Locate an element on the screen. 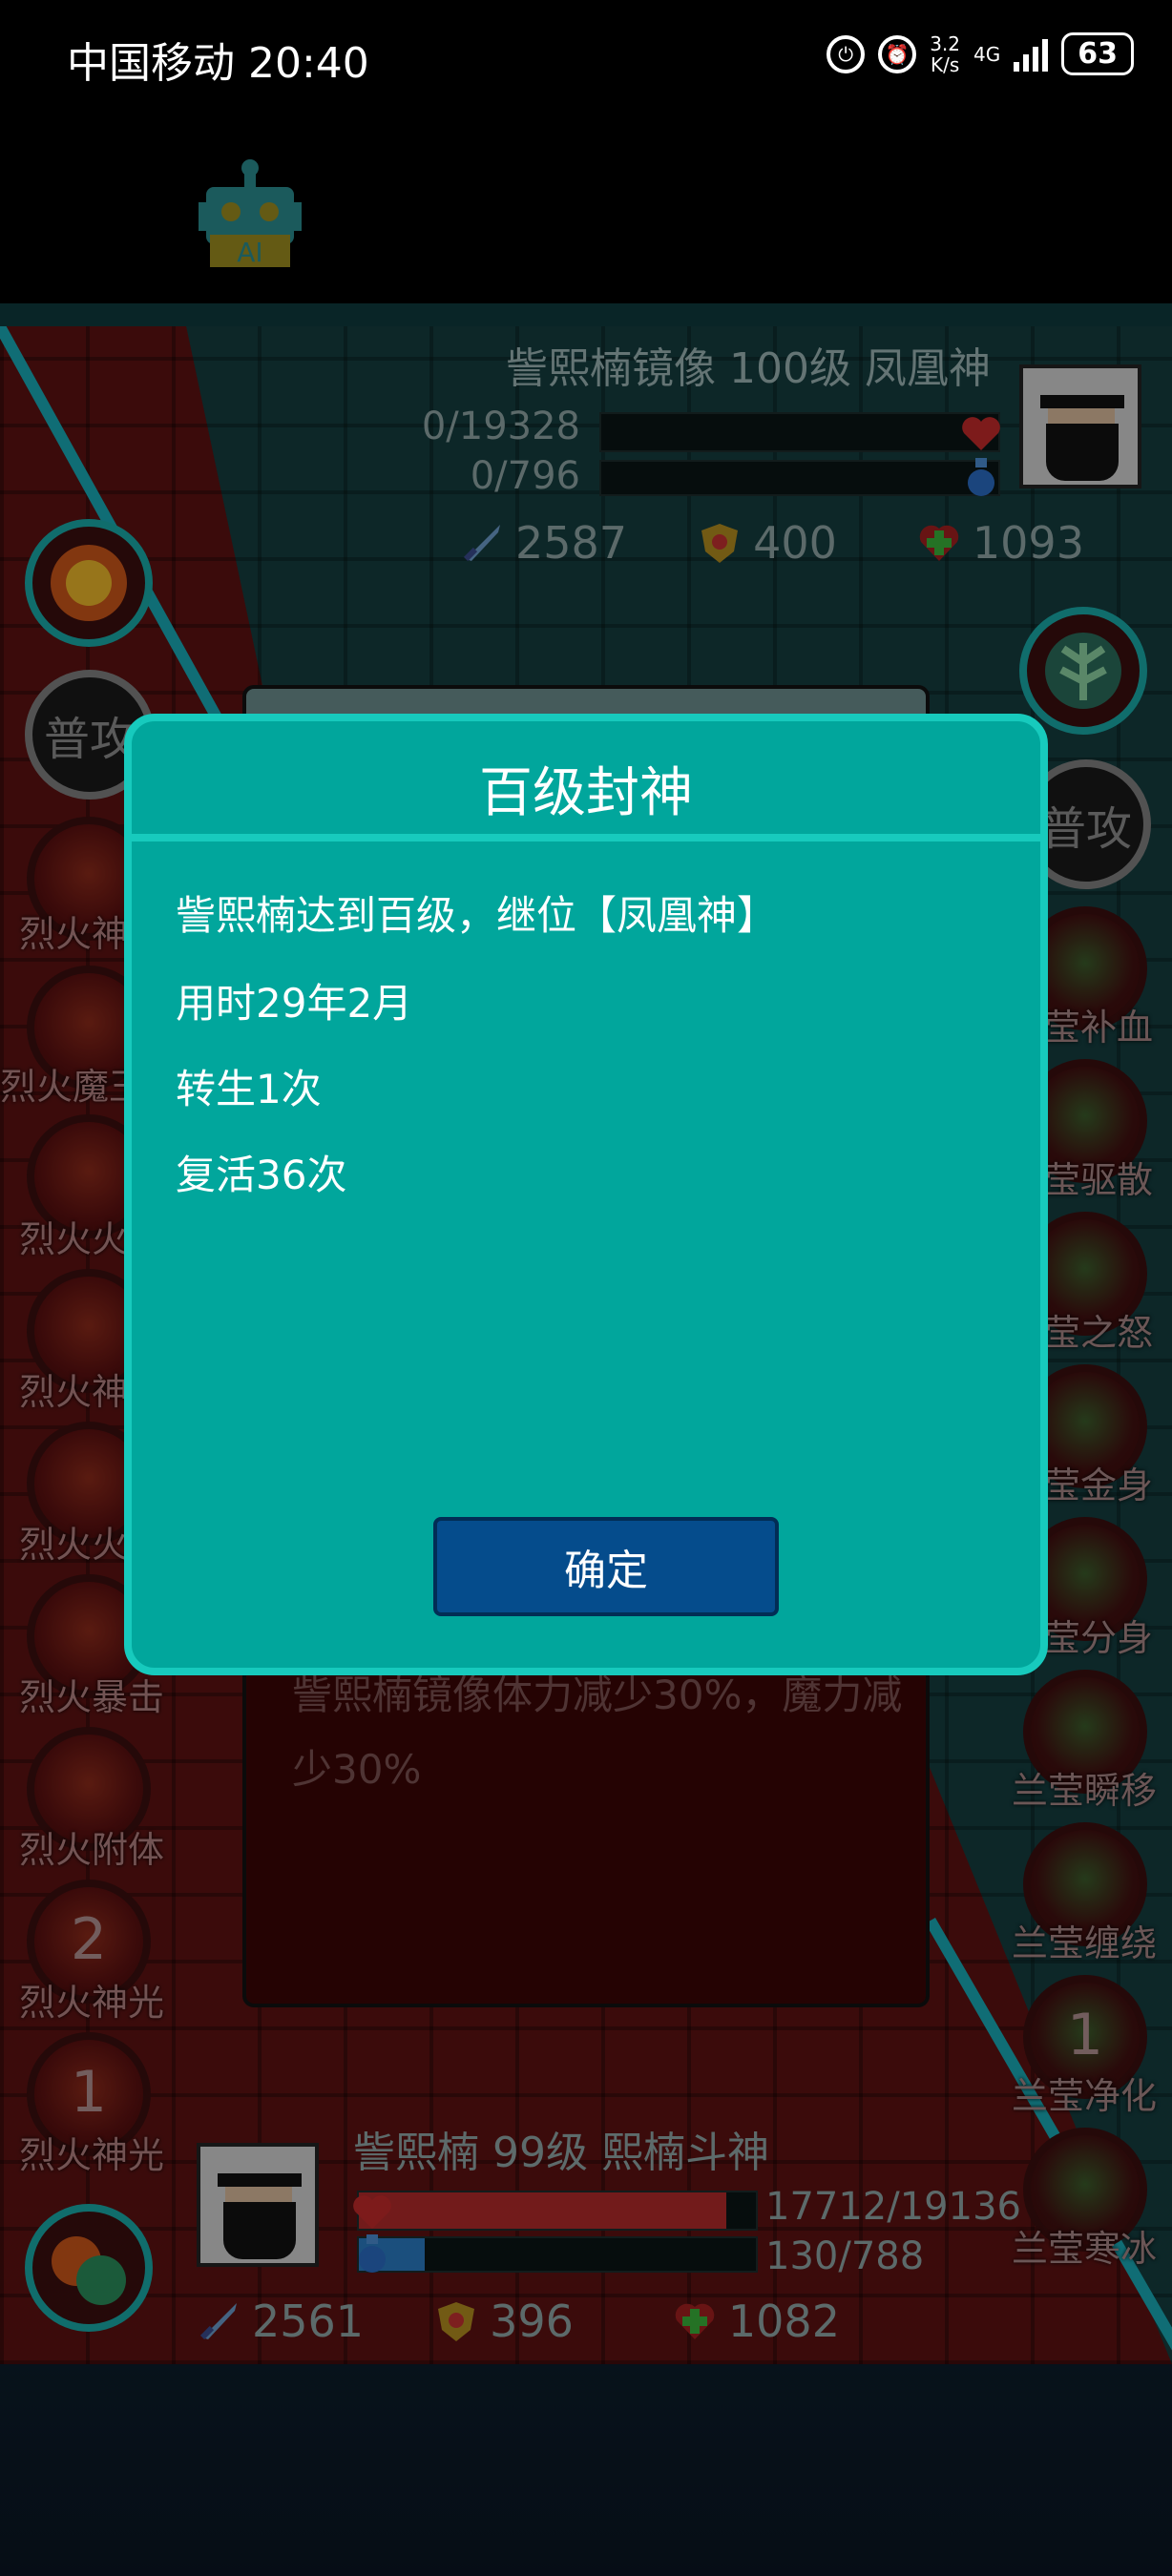  battery-indicator: 63 is located at coordinates (1097, 53).